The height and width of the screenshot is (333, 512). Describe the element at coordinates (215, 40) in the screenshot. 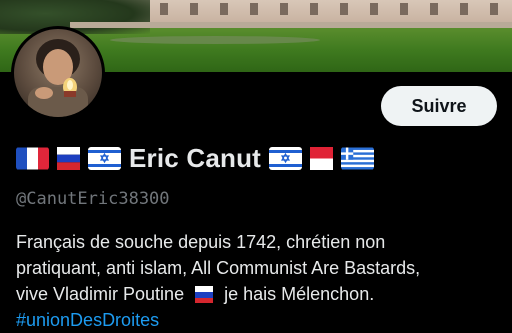

I see `banner-fountain-basin` at that location.